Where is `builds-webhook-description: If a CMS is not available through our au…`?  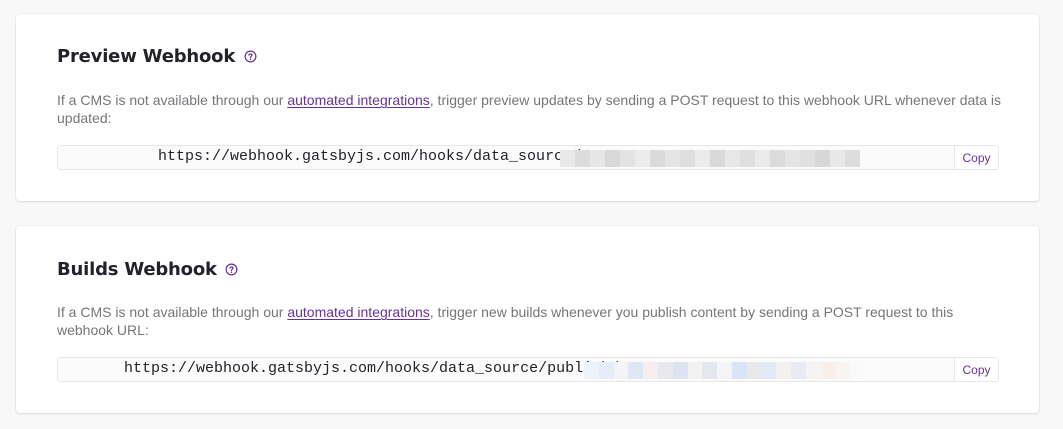
builds-webhook-description: If a CMS is not available through our au… is located at coordinates (532, 321).